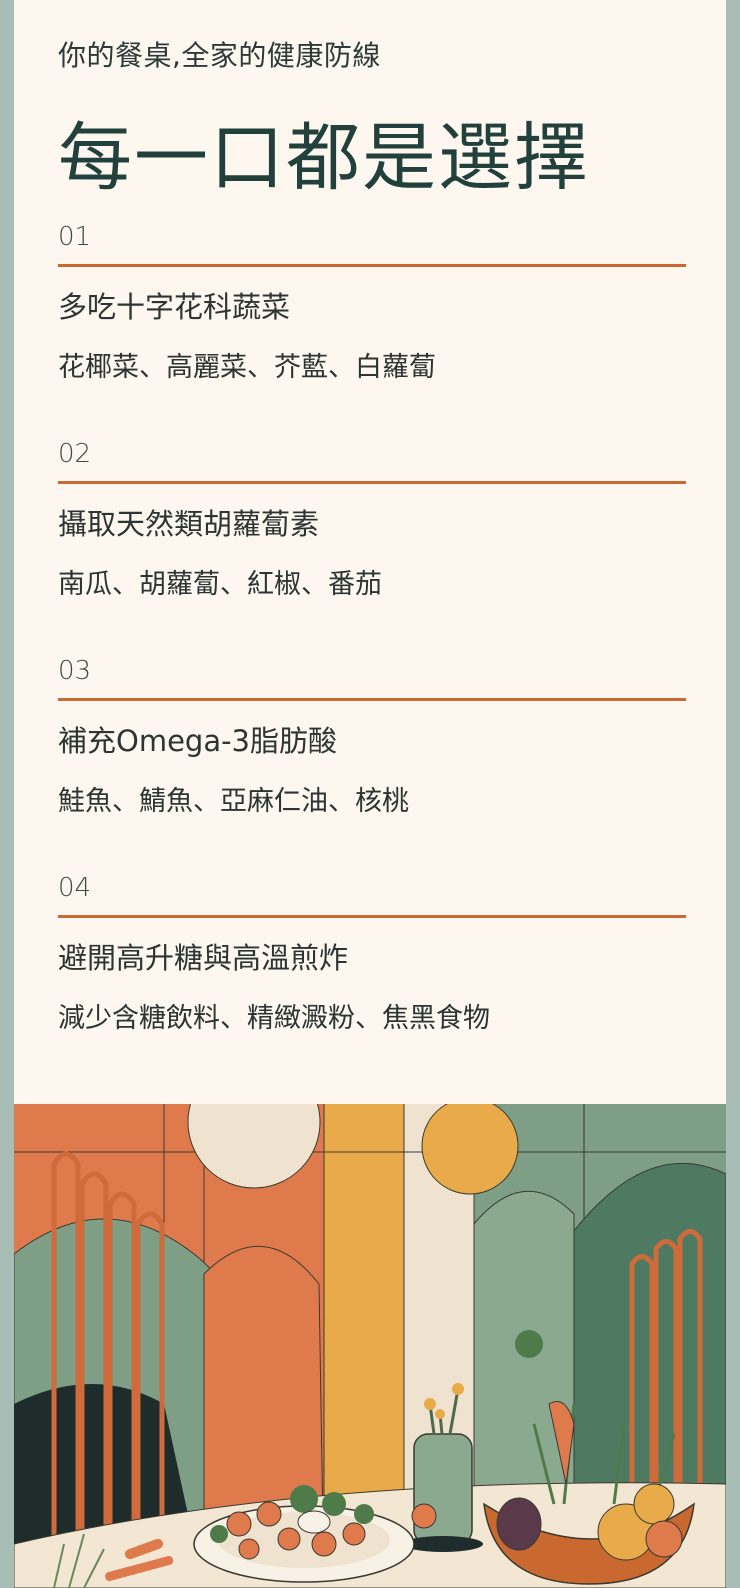 The width and height of the screenshot is (740, 1588). Describe the element at coordinates (174, 307) in the screenshot. I see `tip-heading: 多吃十字花科蔬菜` at that location.